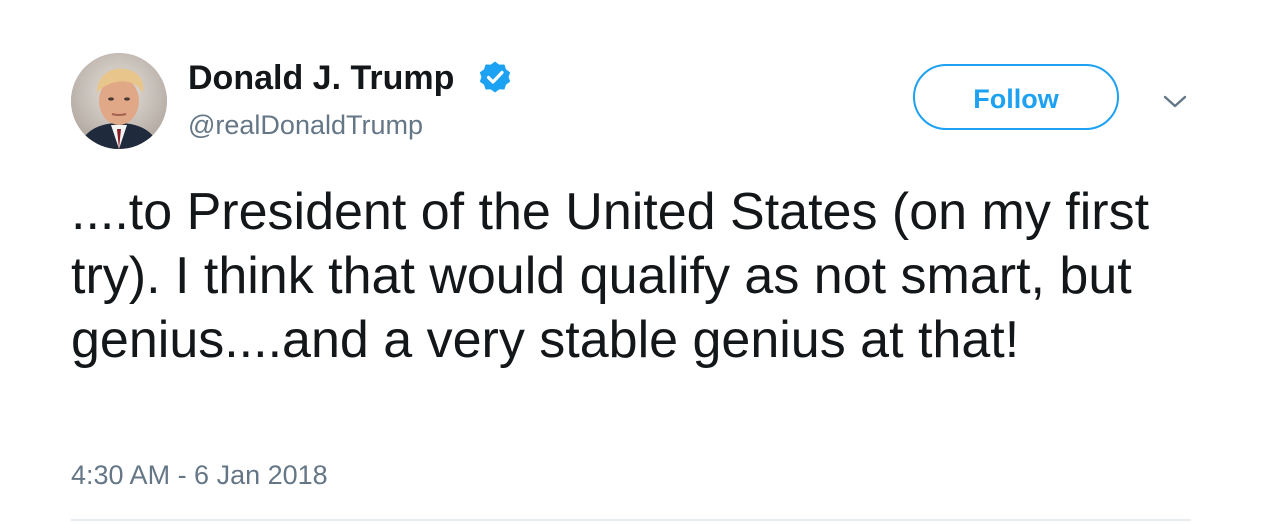 This screenshot has height=524, width=1266. What do you see at coordinates (631, 520) in the screenshot?
I see `divider` at bounding box center [631, 520].